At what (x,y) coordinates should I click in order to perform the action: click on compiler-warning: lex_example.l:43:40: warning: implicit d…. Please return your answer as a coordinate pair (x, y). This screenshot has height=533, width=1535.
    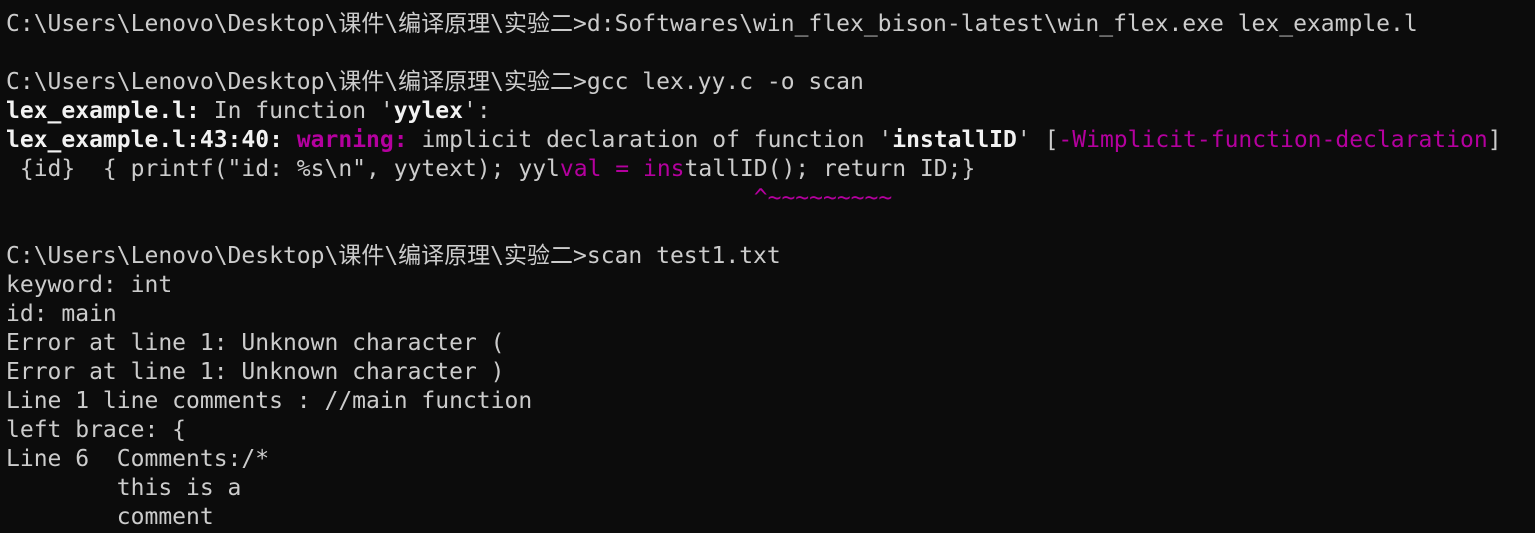
    Looking at the image, I should click on (770, 140).